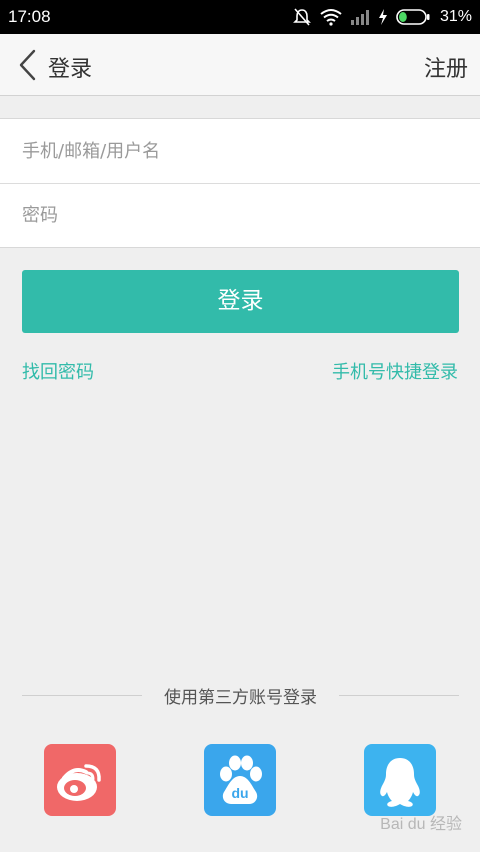  I want to click on page-title: 登录, so click(70, 69).